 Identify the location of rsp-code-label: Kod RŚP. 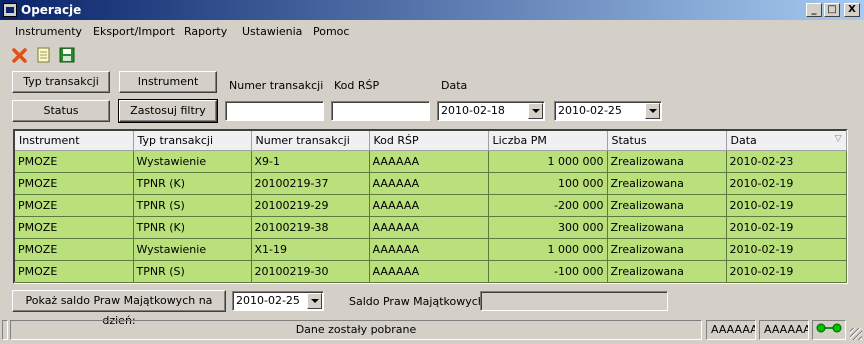
(357, 85).